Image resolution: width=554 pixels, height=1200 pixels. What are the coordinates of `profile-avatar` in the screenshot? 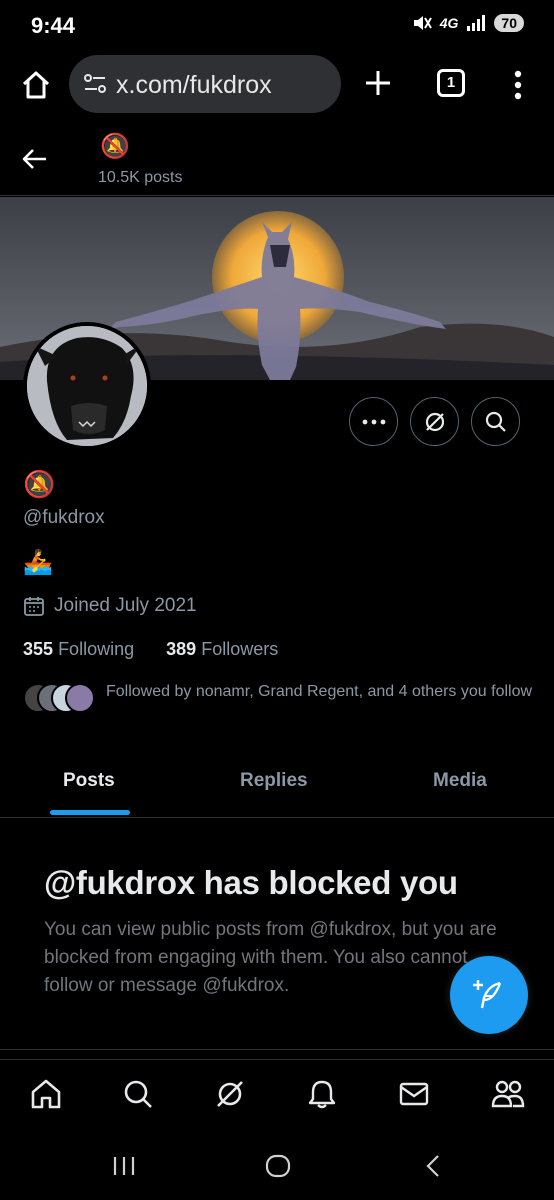 It's located at (87, 386).